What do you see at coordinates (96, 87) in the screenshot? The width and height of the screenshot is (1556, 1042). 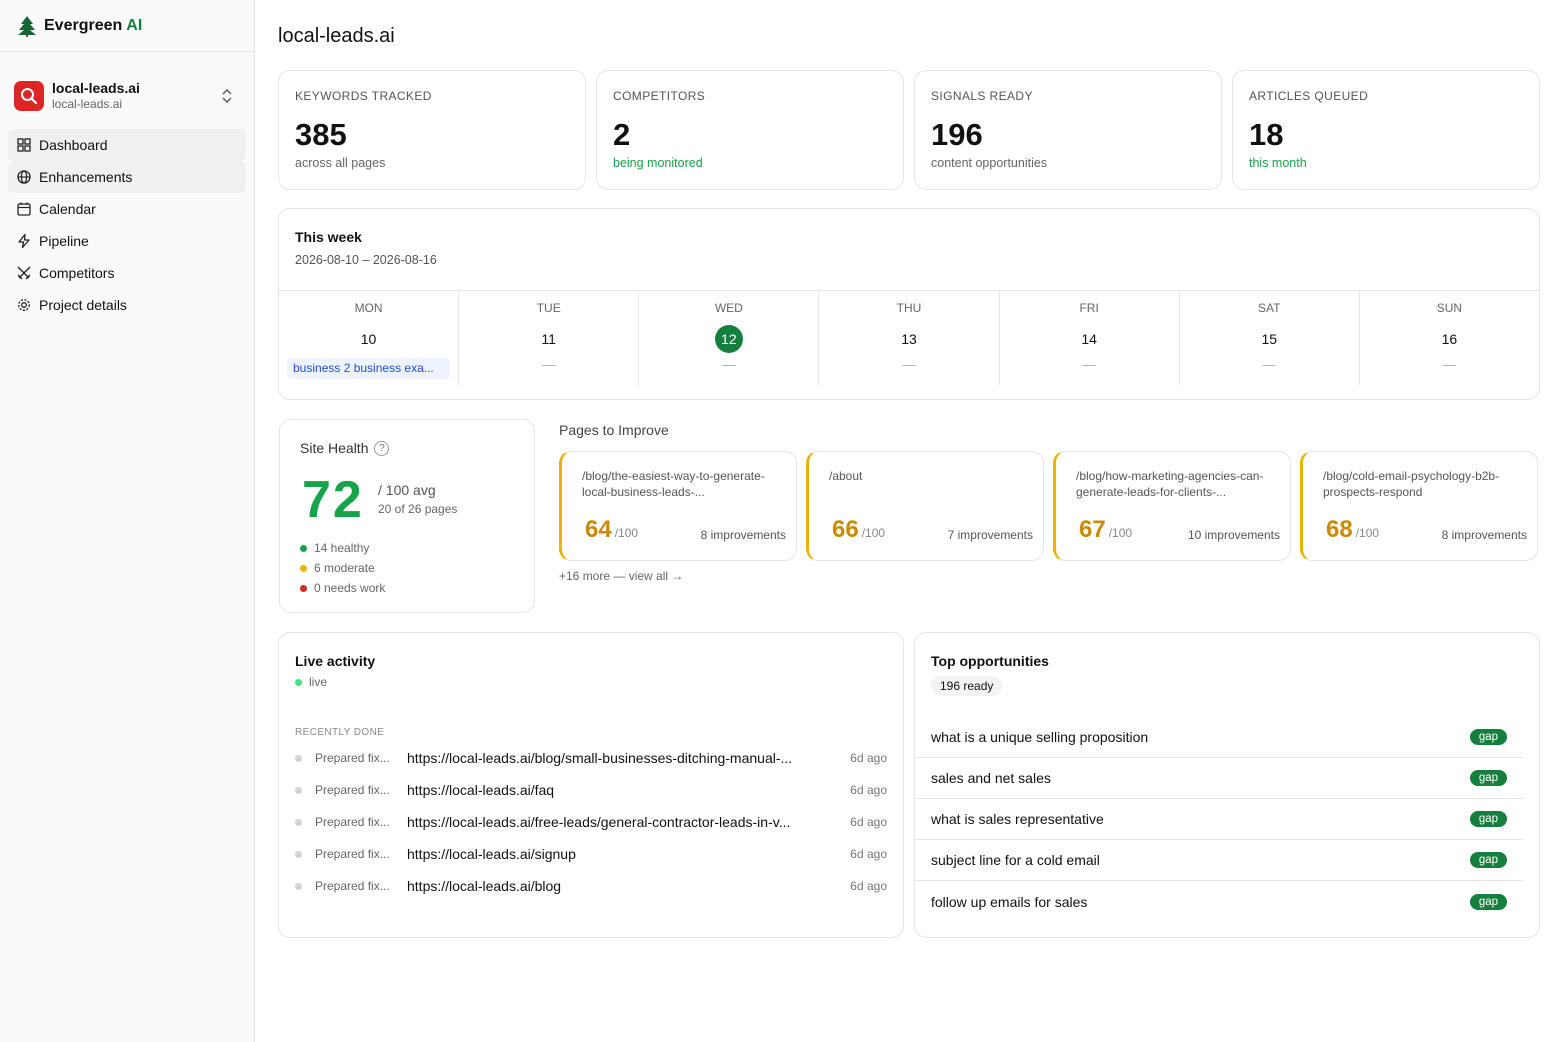 I see `project-name: local-leads.ai` at bounding box center [96, 87].